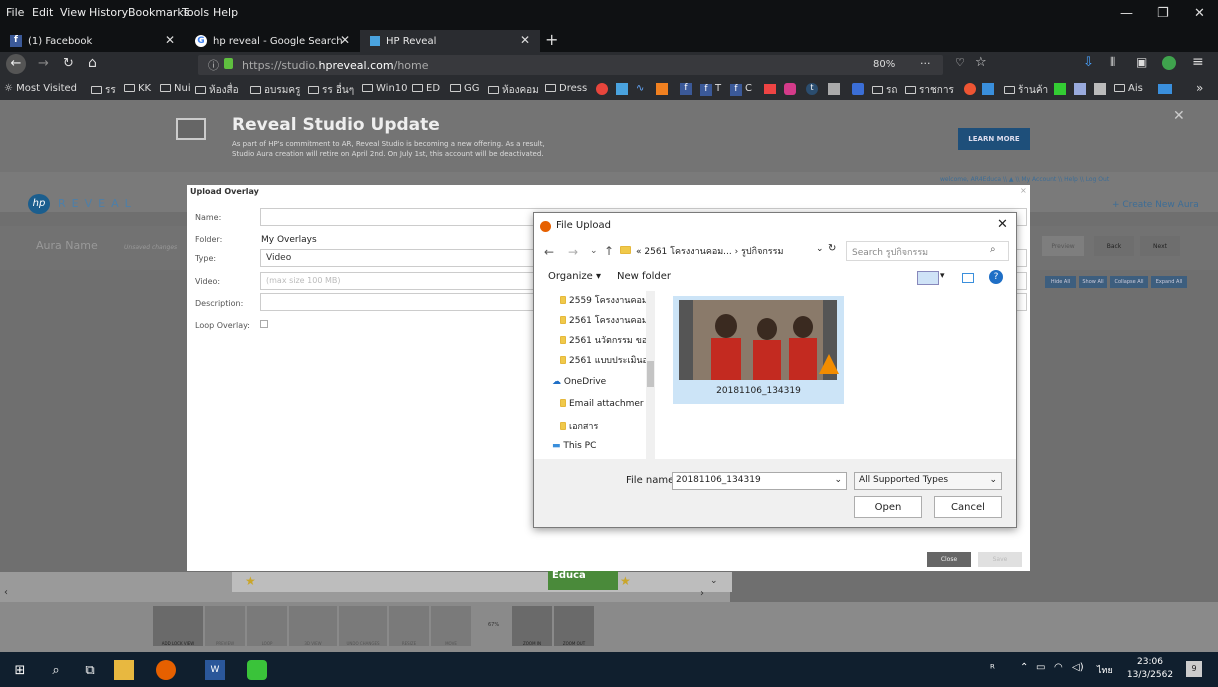 This screenshot has width=1218, height=687. I want to click on sidebar-icon: ▣, so click(1141, 62).